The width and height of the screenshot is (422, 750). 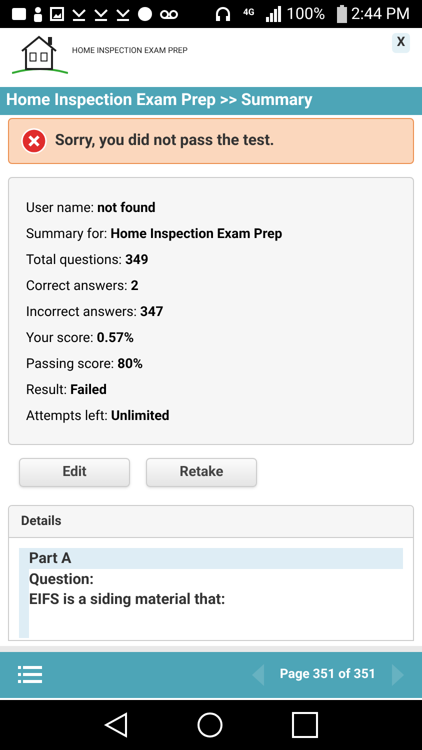 I want to click on part-label: Part A, so click(x=216, y=558).